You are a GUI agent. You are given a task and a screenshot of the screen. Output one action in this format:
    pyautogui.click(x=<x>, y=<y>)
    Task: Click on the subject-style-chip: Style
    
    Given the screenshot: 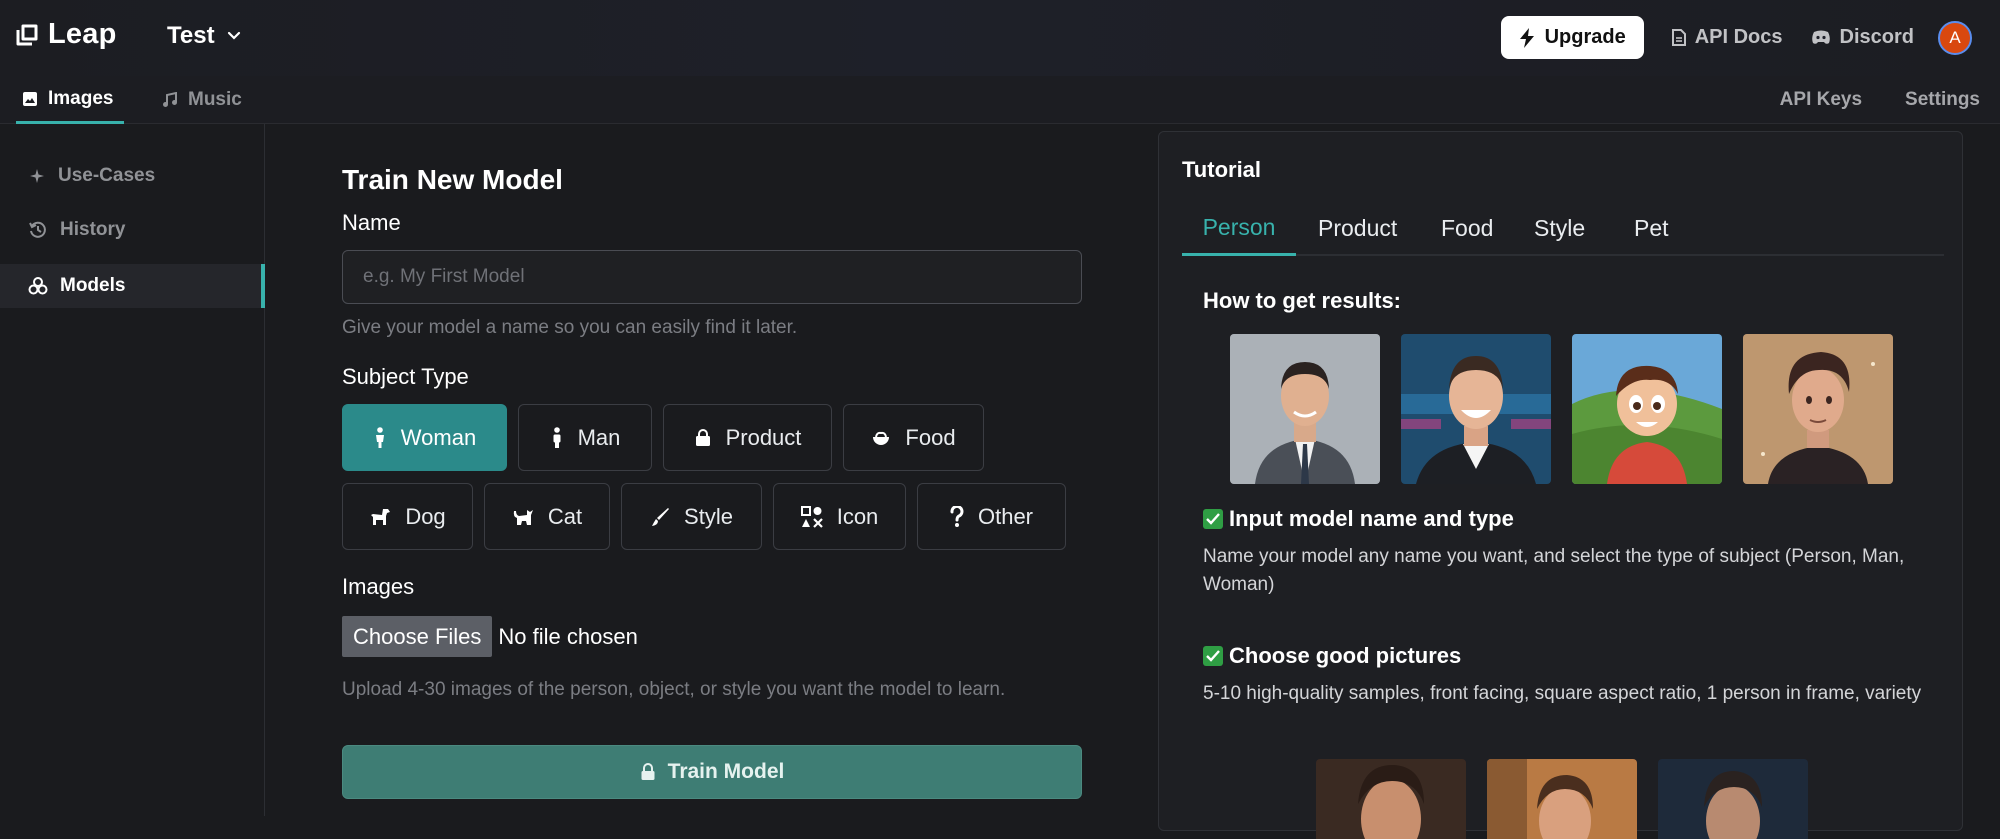 What is the action you would take?
    pyautogui.click(x=691, y=516)
    